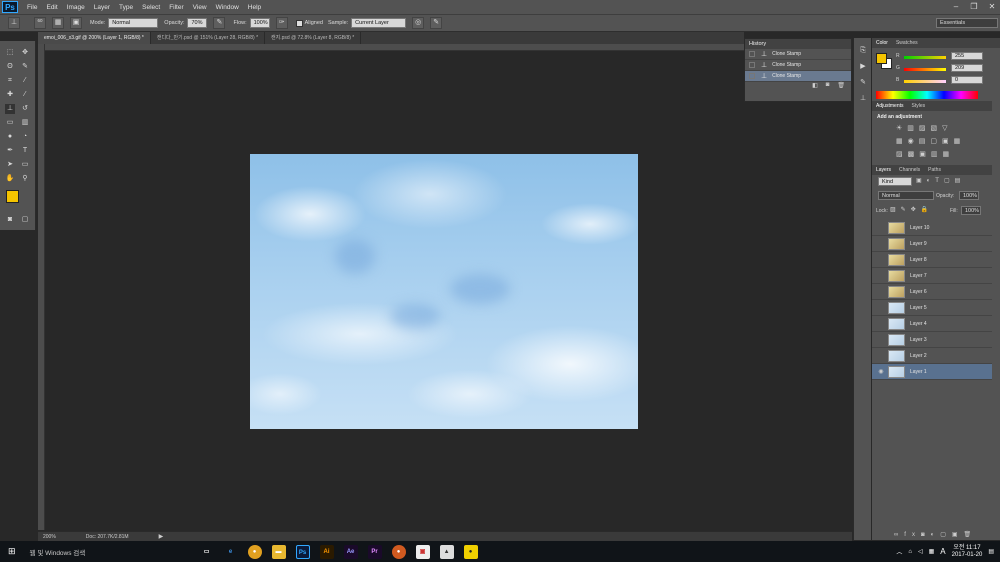 This screenshot has height=562, width=1000. What do you see at coordinates (102, 7) in the screenshot?
I see `menu-layer: Layer` at bounding box center [102, 7].